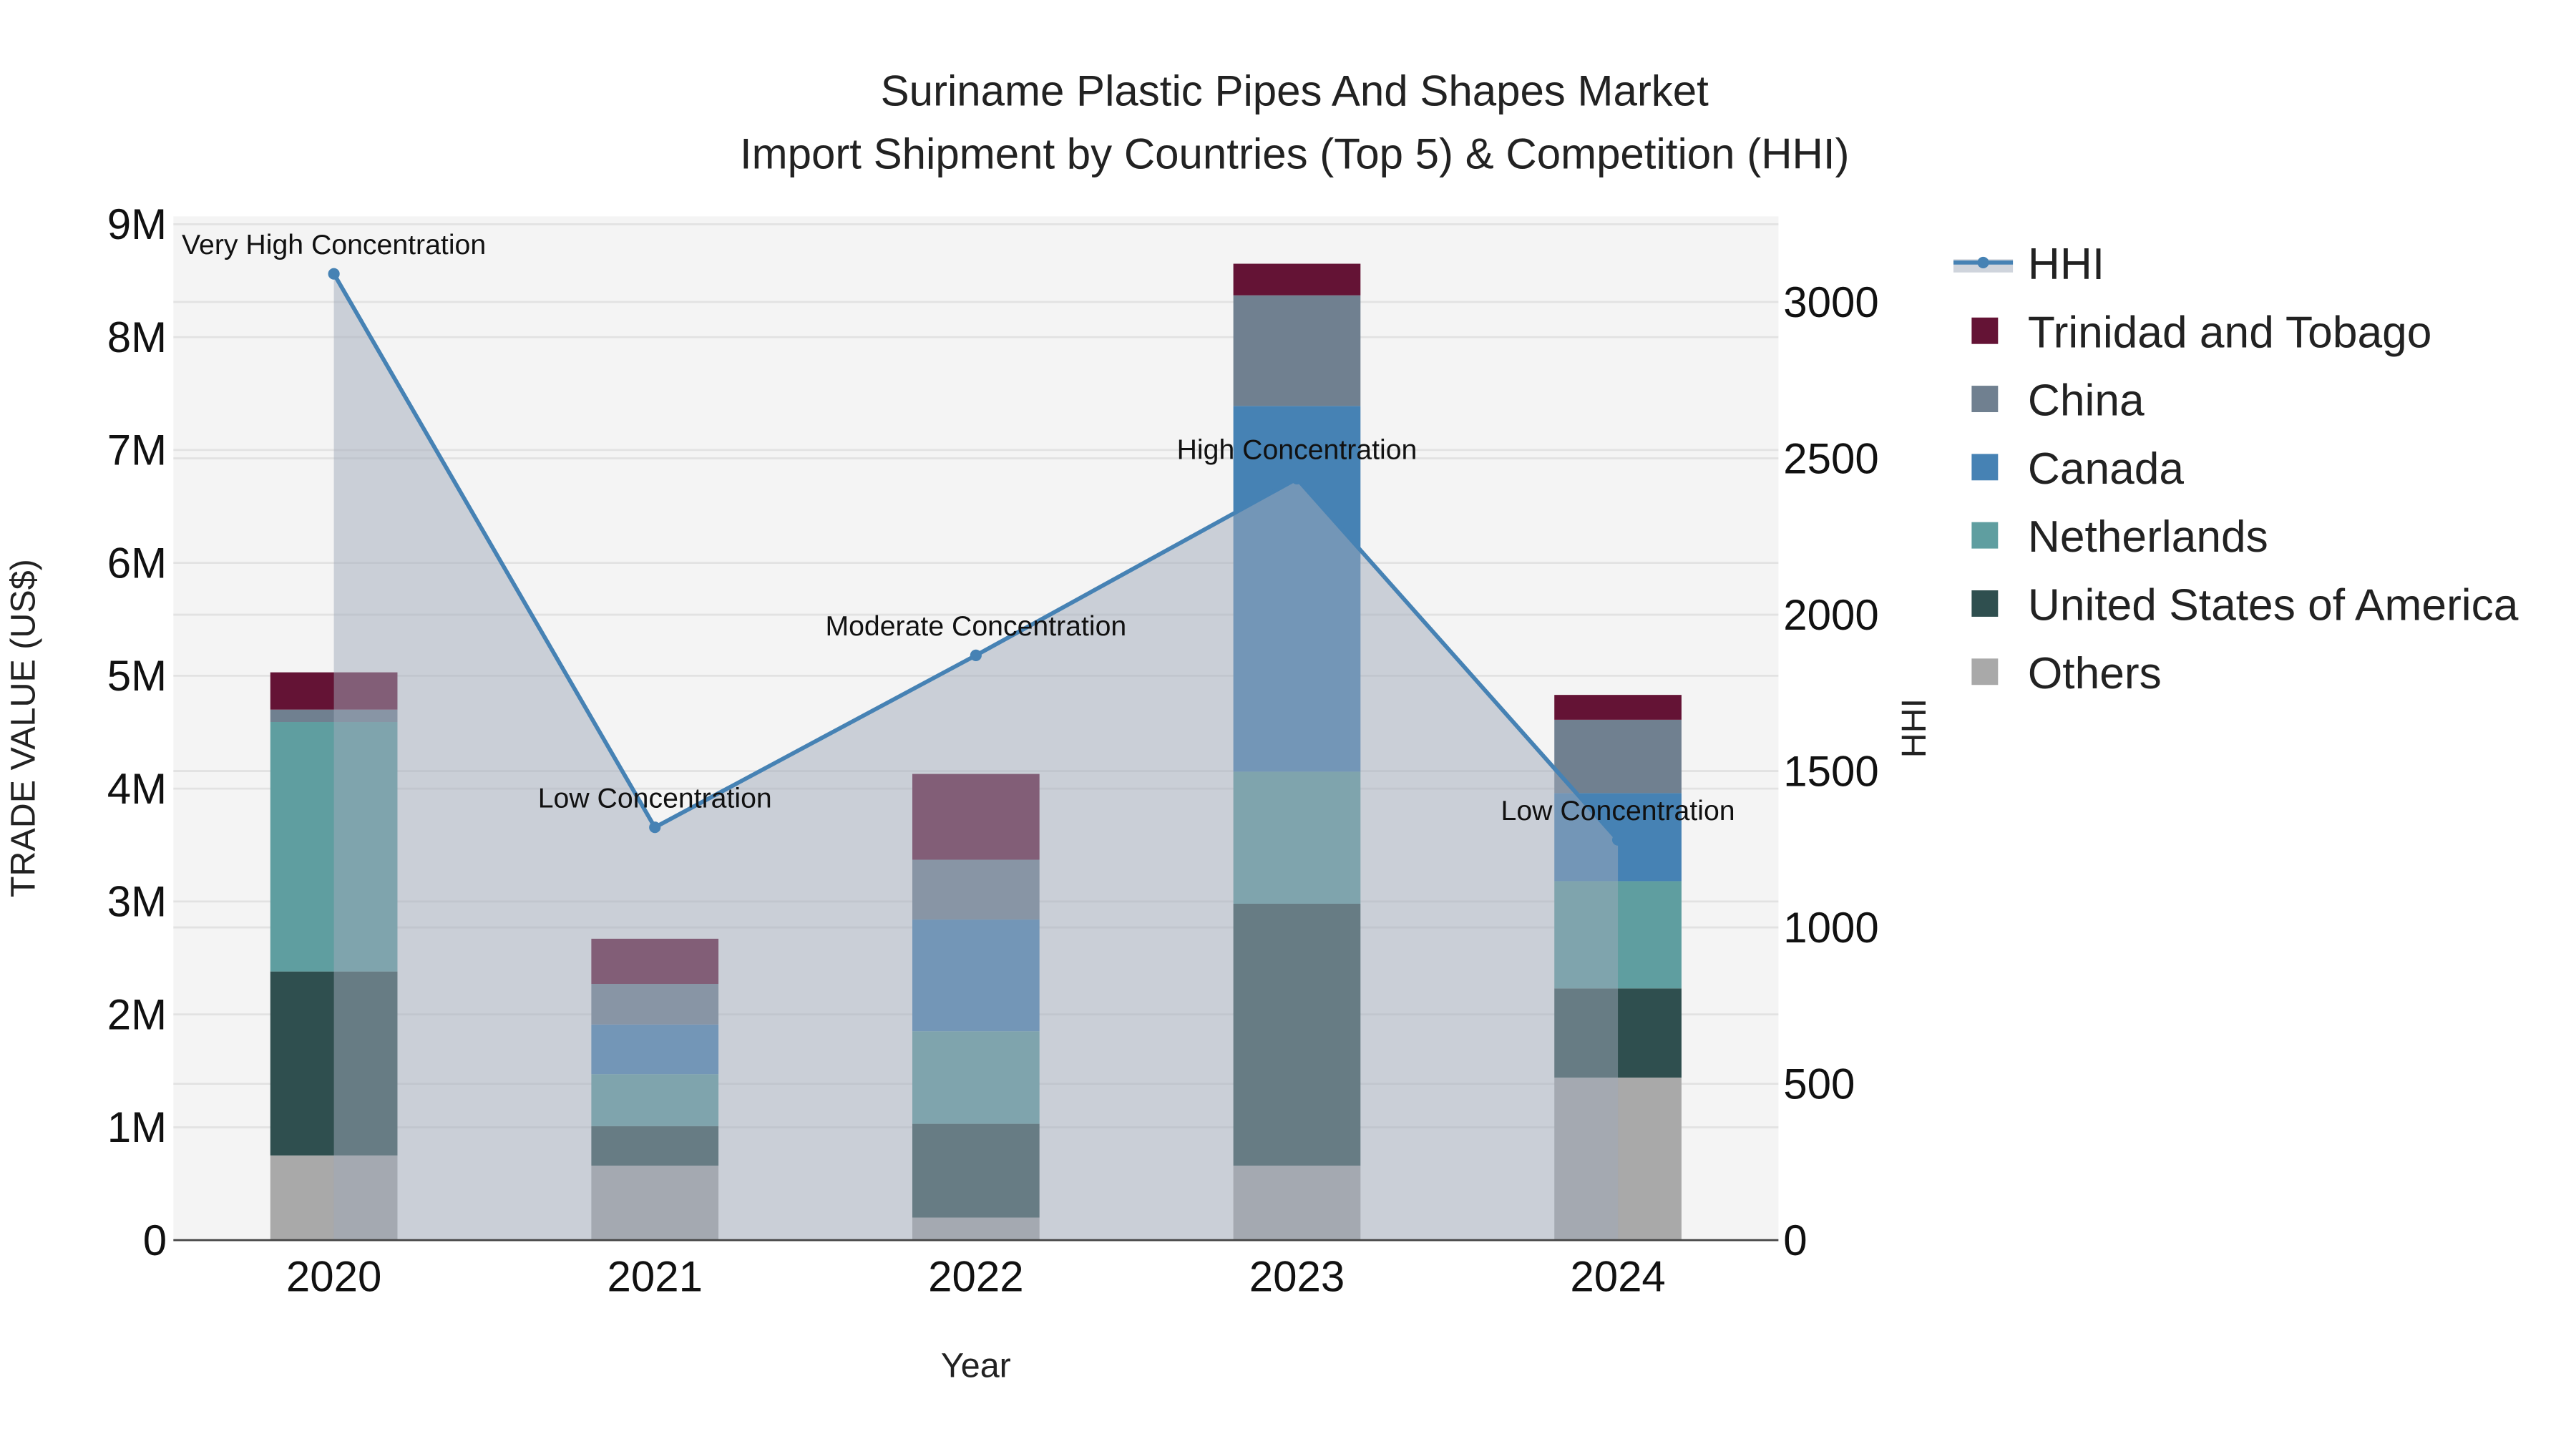  What do you see at coordinates (2106, 469) in the screenshot?
I see `legend-label: Canada` at bounding box center [2106, 469].